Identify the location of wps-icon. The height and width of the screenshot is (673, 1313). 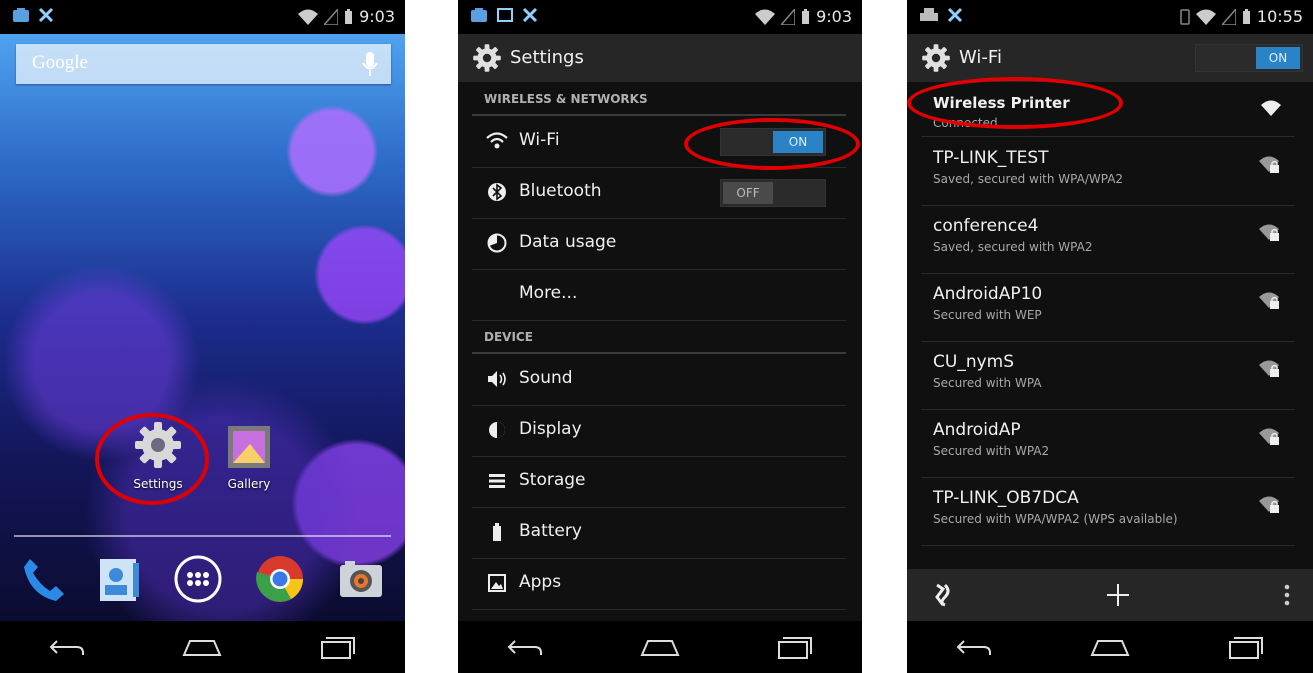
(941, 595).